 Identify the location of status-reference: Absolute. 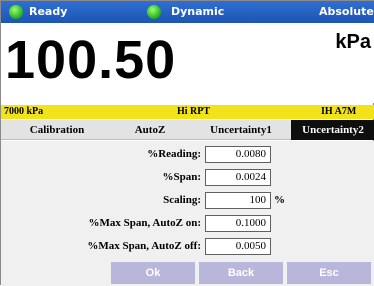
(346, 11).